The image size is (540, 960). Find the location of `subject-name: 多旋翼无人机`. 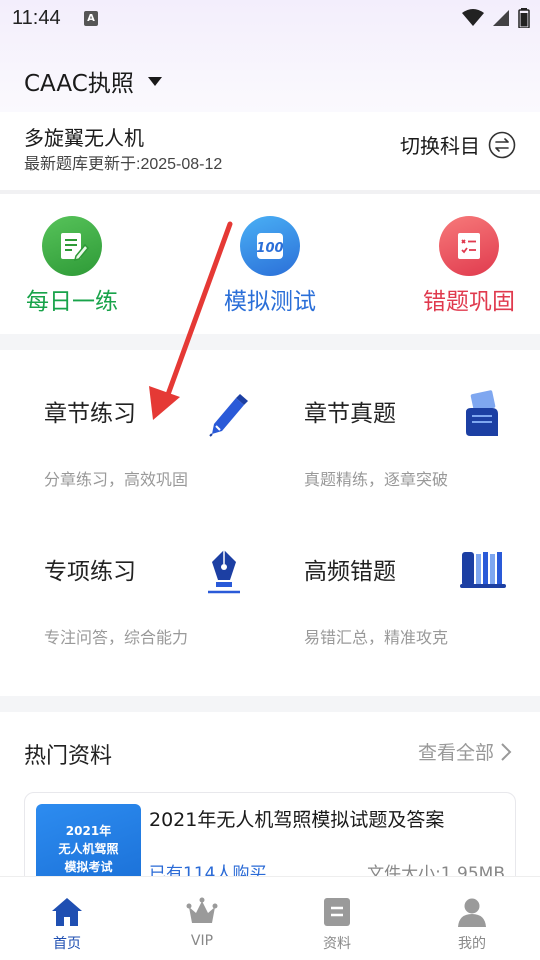

subject-name: 多旋翼无人机 is located at coordinates (84, 138).